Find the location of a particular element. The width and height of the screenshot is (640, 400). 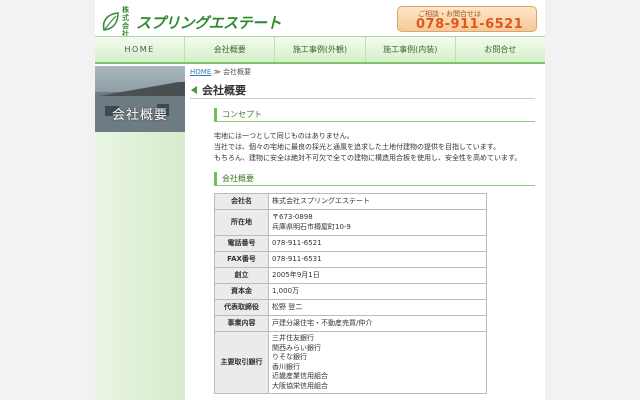

table-row: 電話番号 078-911-6521 is located at coordinates (350, 243).